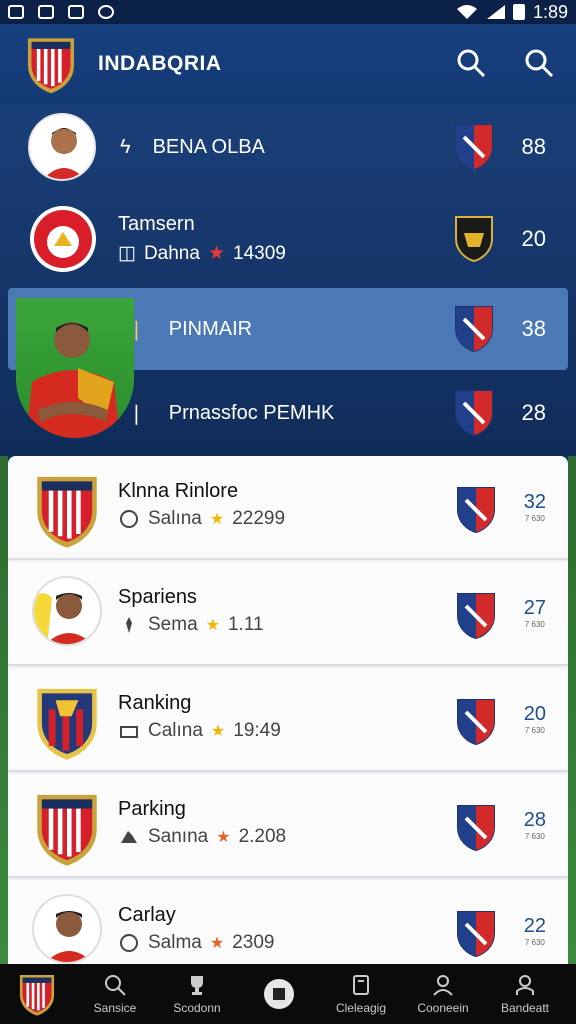  What do you see at coordinates (533, 146) in the screenshot?
I see `row-value: 88` at bounding box center [533, 146].